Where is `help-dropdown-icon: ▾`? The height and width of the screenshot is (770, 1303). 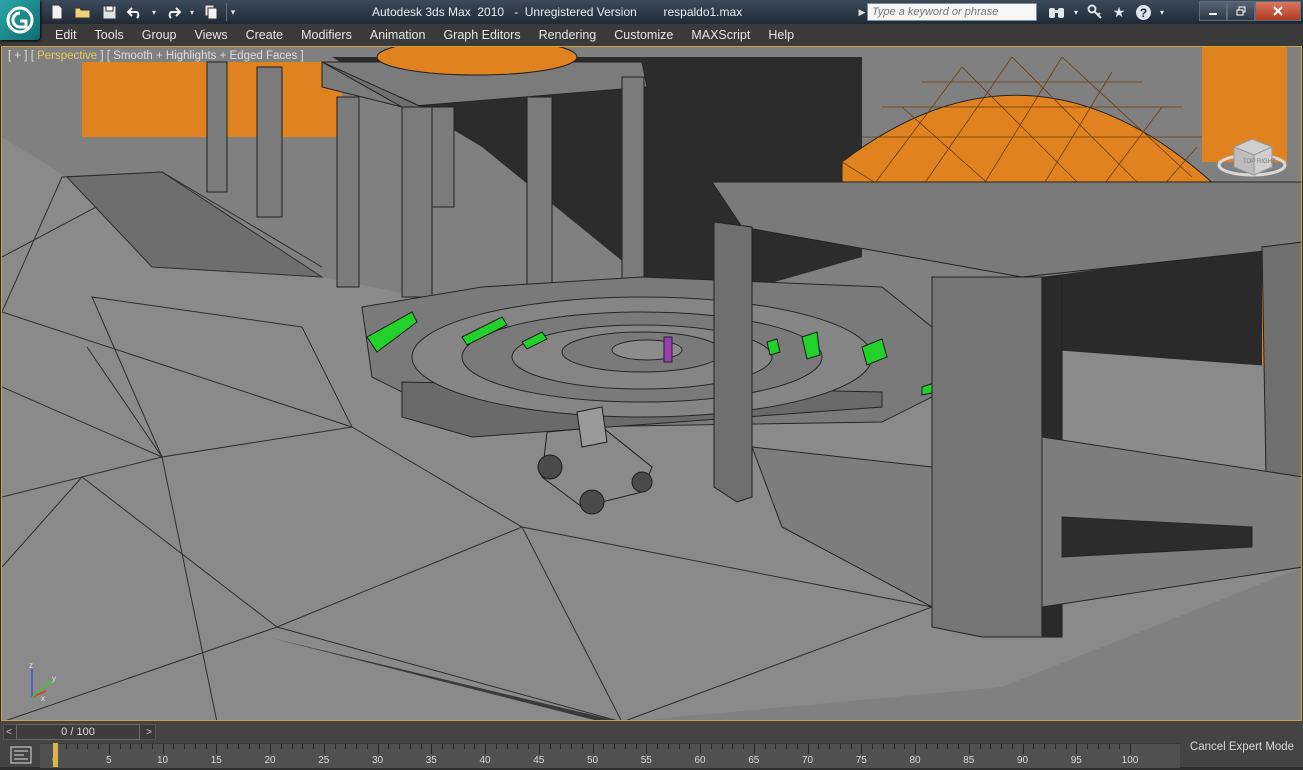 help-dropdown-icon: ▾ is located at coordinates (1162, 12).